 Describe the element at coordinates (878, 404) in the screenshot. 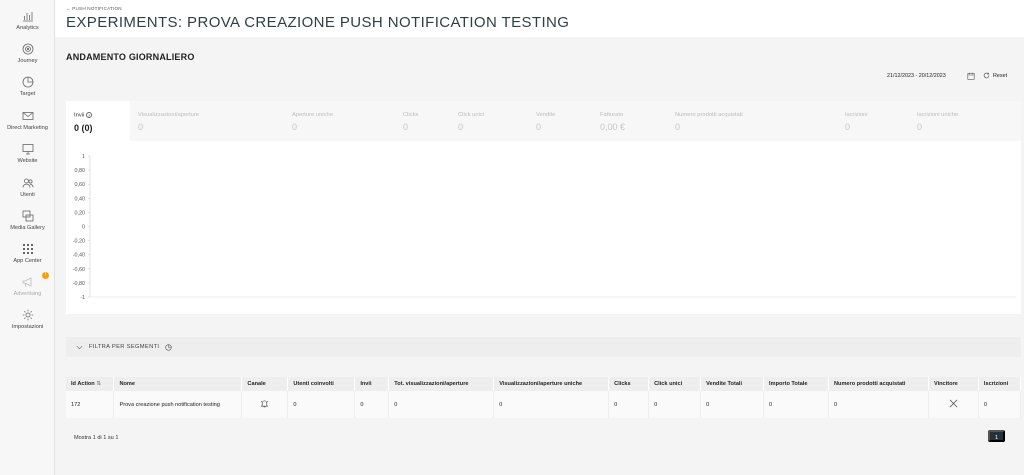

I see `cell-prodotti: 0` at that location.